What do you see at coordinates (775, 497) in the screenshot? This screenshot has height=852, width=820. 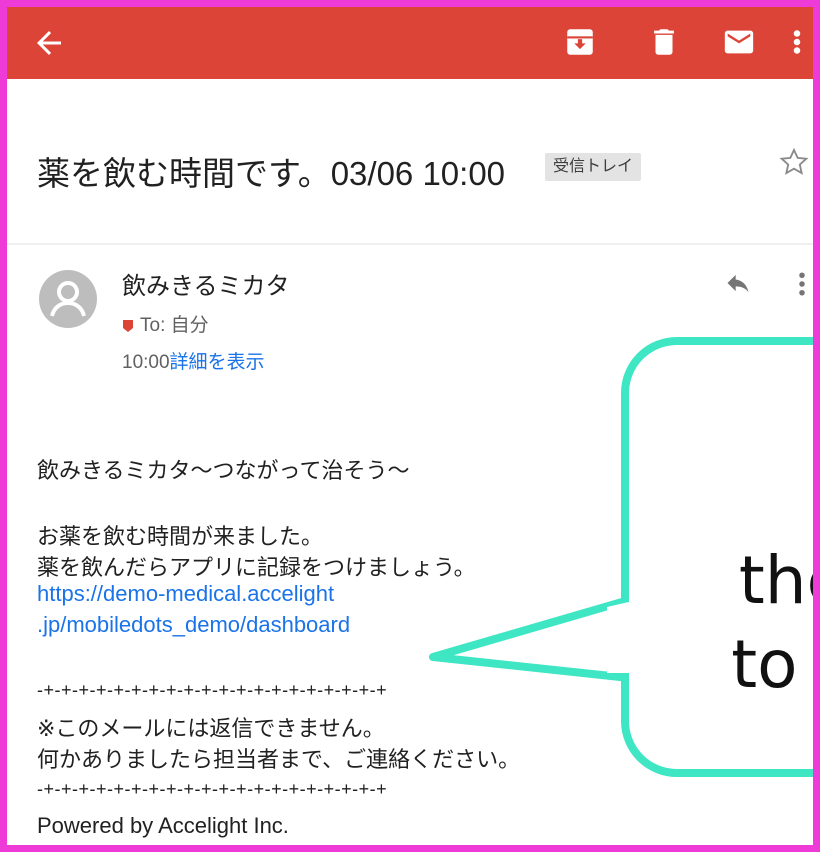 I see `callout-text-line-1: W` at bounding box center [775, 497].